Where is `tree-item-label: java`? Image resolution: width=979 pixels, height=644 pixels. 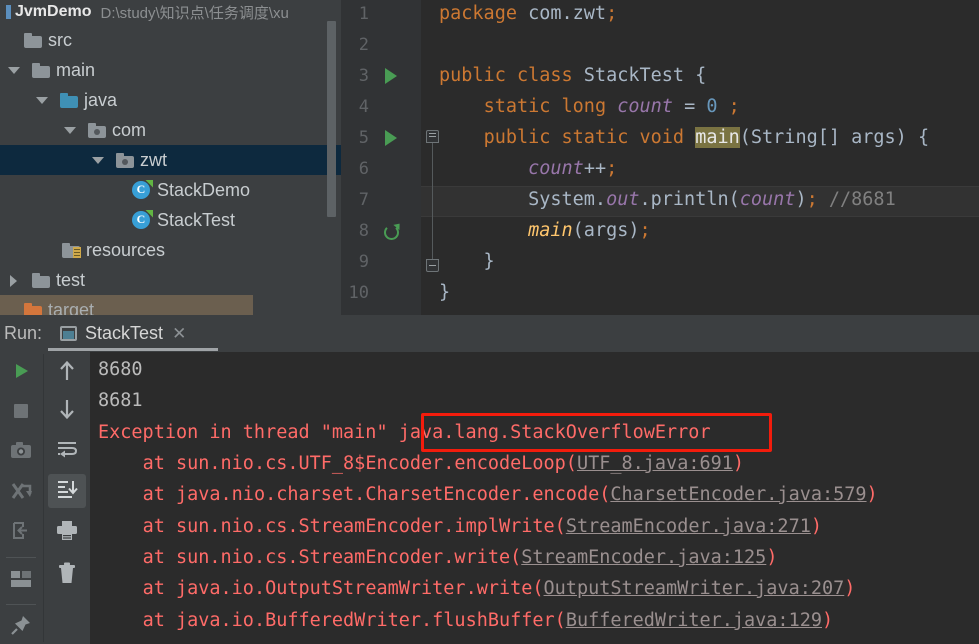
tree-item-label: java is located at coordinates (101, 99).